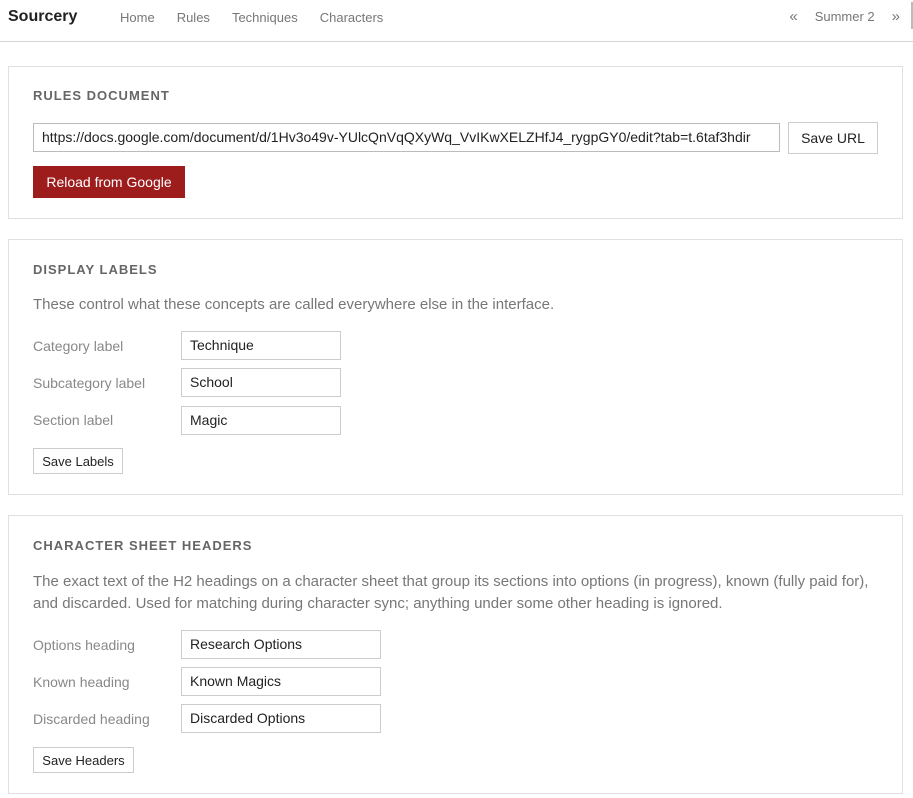 The width and height of the screenshot is (913, 798). What do you see at coordinates (193, 17) in the screenshot?
I see `nav-rules: Rules` at bounding box center [193, 17].